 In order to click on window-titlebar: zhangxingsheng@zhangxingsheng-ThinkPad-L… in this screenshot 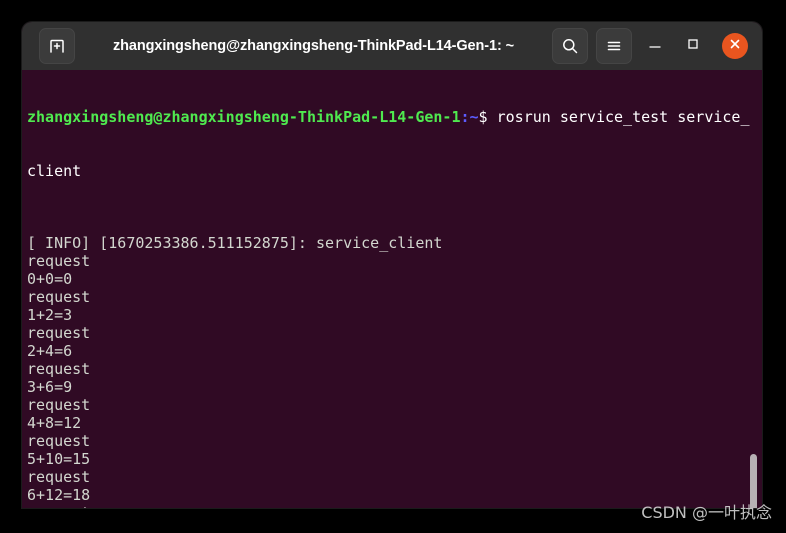, I will do `click(392, 46)`.